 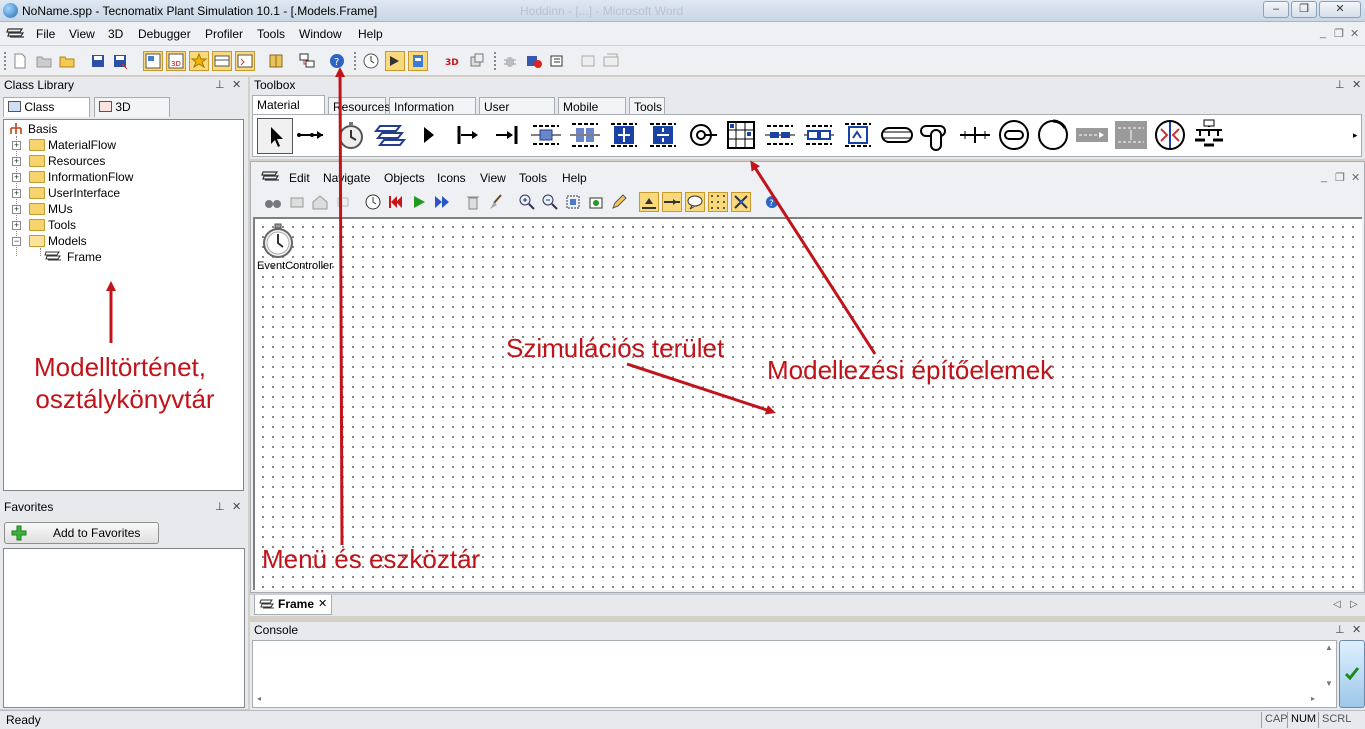 I want to click on frame-menu-help: Help, so click(x=574, y=178).